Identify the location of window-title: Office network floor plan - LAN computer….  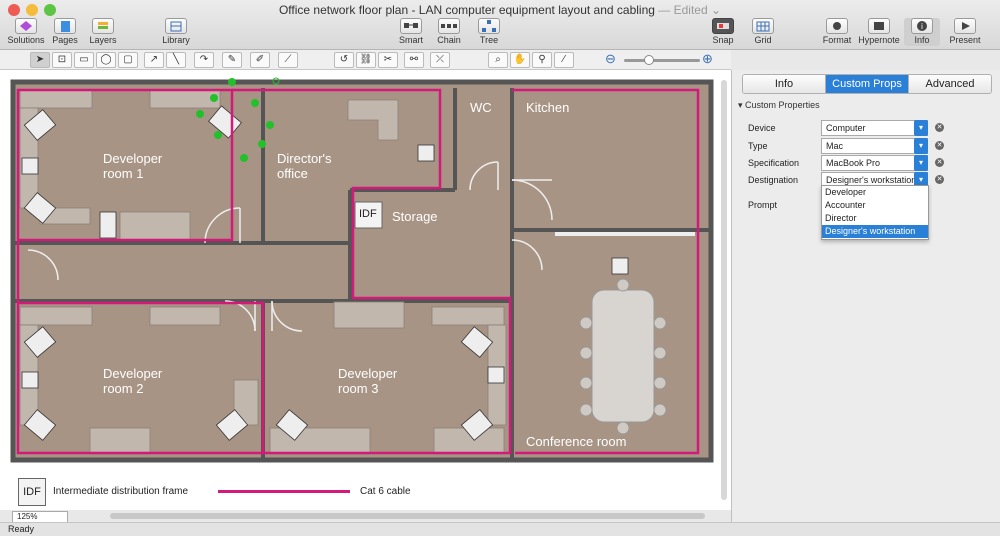
(500, 10).